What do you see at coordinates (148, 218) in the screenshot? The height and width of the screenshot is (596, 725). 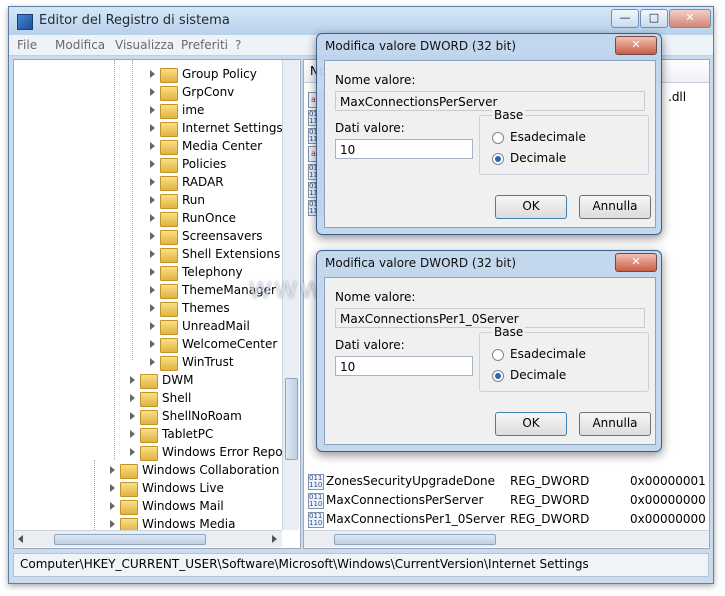 I see `tree-item: RunOnce` at bounding box center [148, 218].